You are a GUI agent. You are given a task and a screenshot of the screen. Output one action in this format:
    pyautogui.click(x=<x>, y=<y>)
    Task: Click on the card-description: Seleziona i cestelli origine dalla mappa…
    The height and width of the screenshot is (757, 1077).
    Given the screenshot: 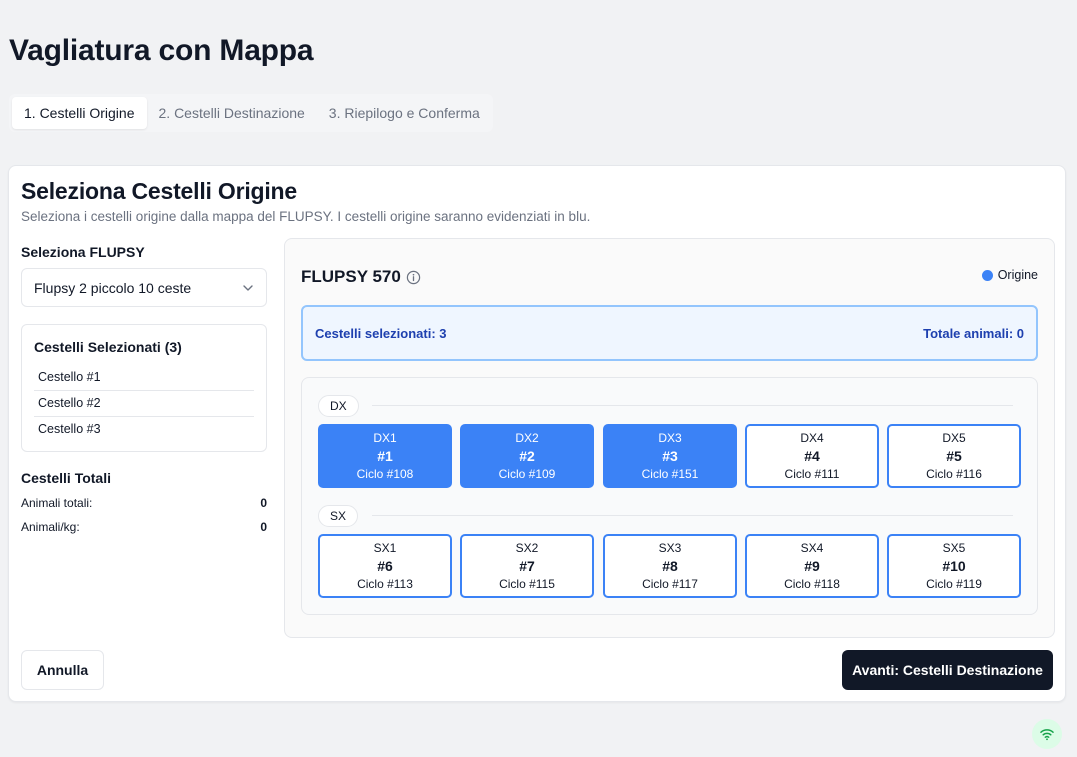 What is the action you would take?
    pyautogui.click(x=306, y=216)
    